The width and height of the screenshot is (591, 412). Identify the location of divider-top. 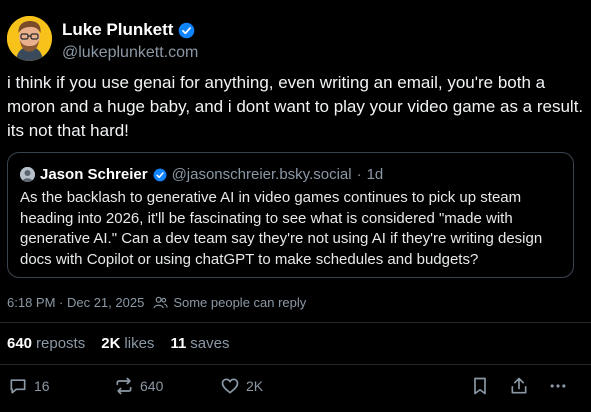
(295, 322).